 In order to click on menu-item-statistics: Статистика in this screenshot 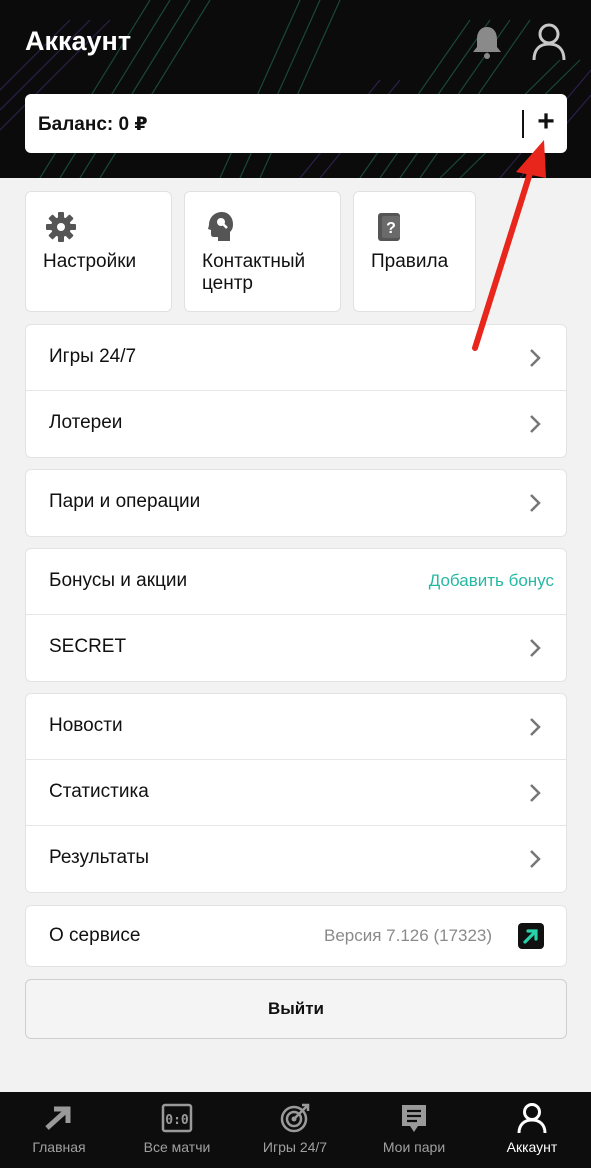, I will do `click(296, 793)`.